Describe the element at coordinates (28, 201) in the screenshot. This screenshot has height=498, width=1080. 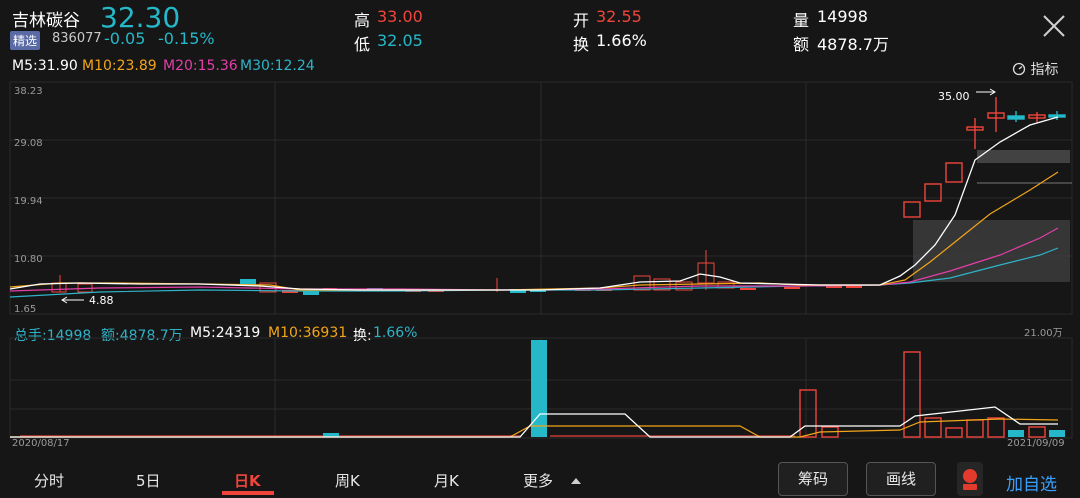
I see `price-axis-label: 19.94` at that location.